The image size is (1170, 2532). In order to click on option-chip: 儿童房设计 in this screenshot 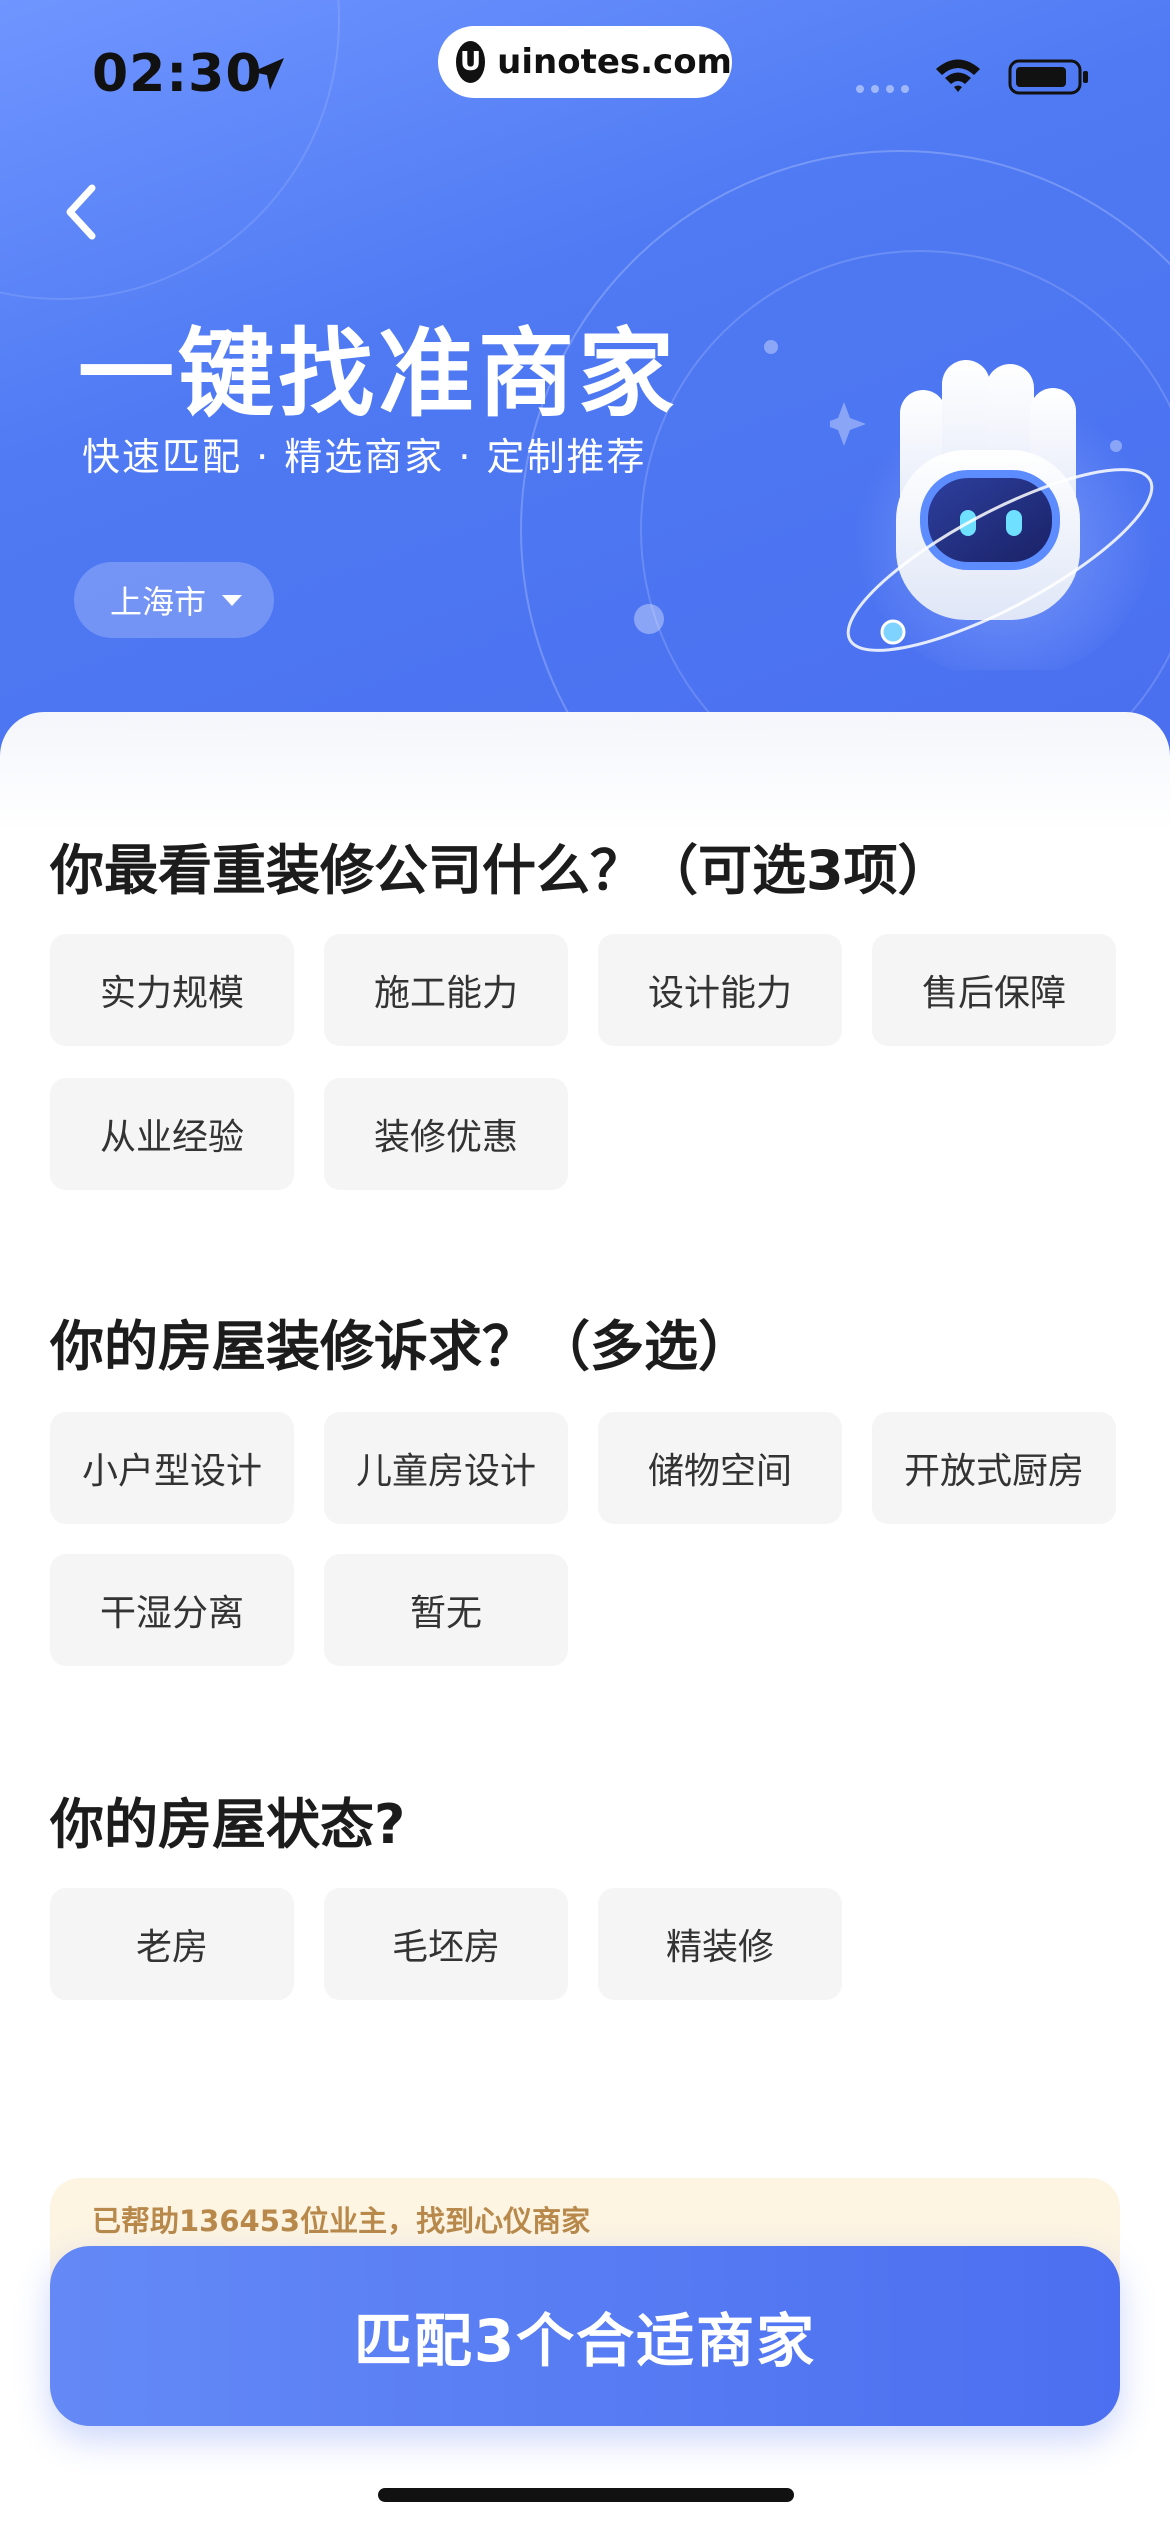, I will do `click(446, 1468)`.